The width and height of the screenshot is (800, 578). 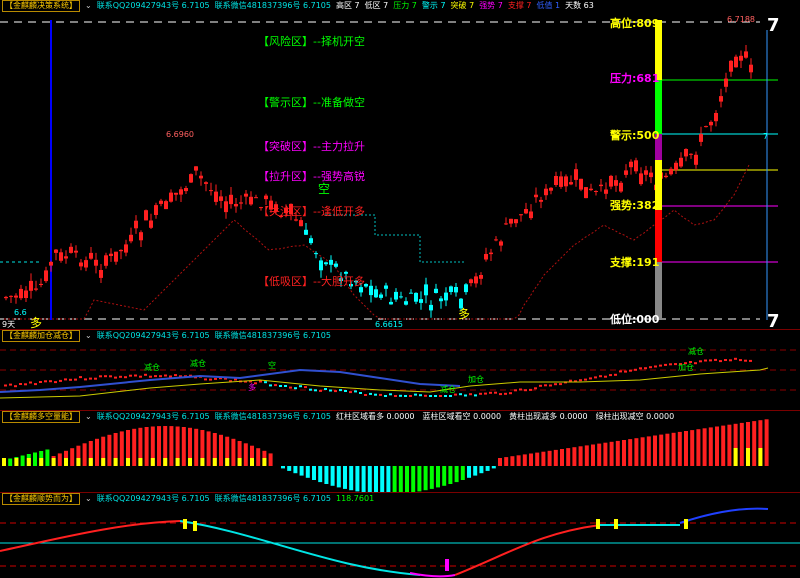 I want to click on indicator-title: 【金麒麟顺势而为】, so click(x=41, y=499).